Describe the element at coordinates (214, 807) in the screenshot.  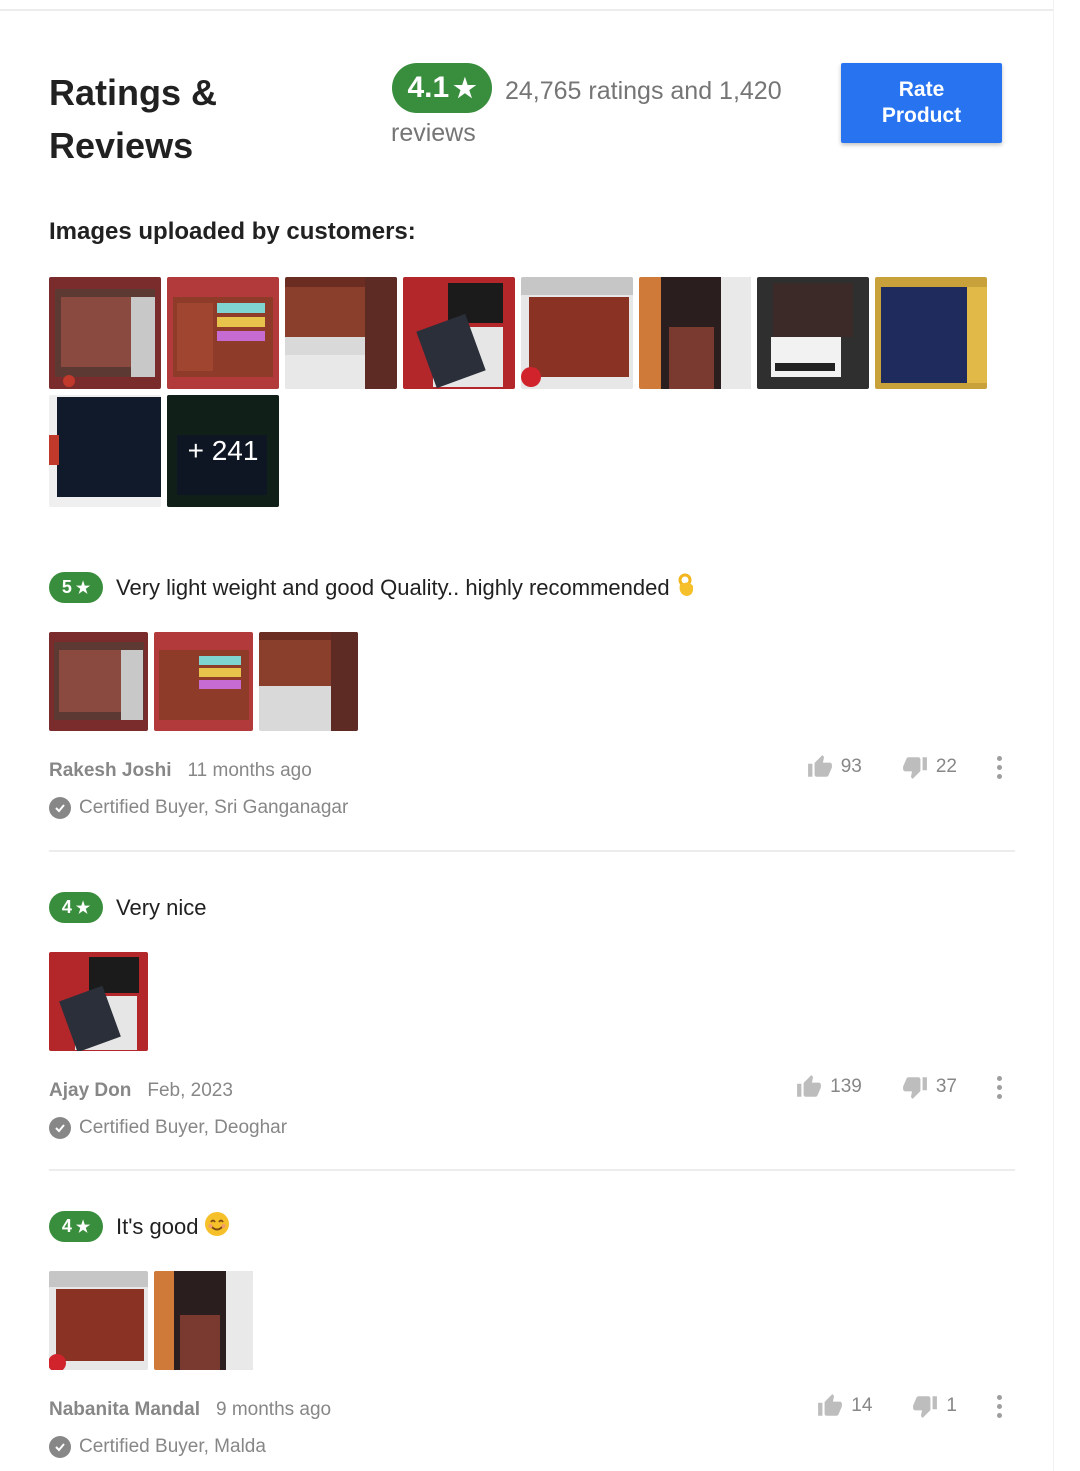
I see `certified-buyer-text: Certified Buyer, Sri Ganganagar` at that location.